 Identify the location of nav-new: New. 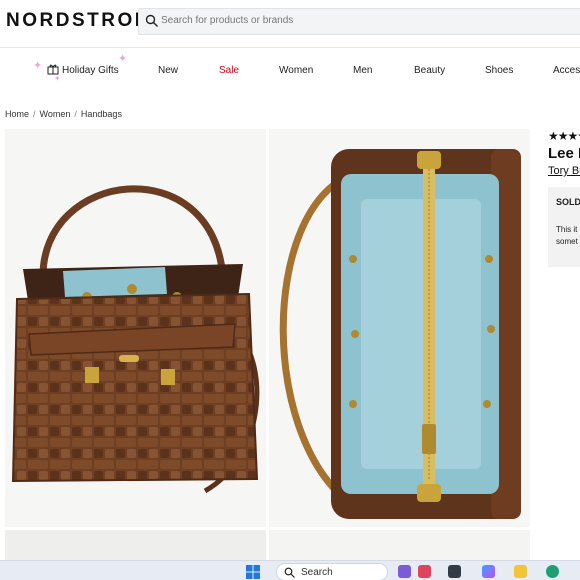
(168, 70).